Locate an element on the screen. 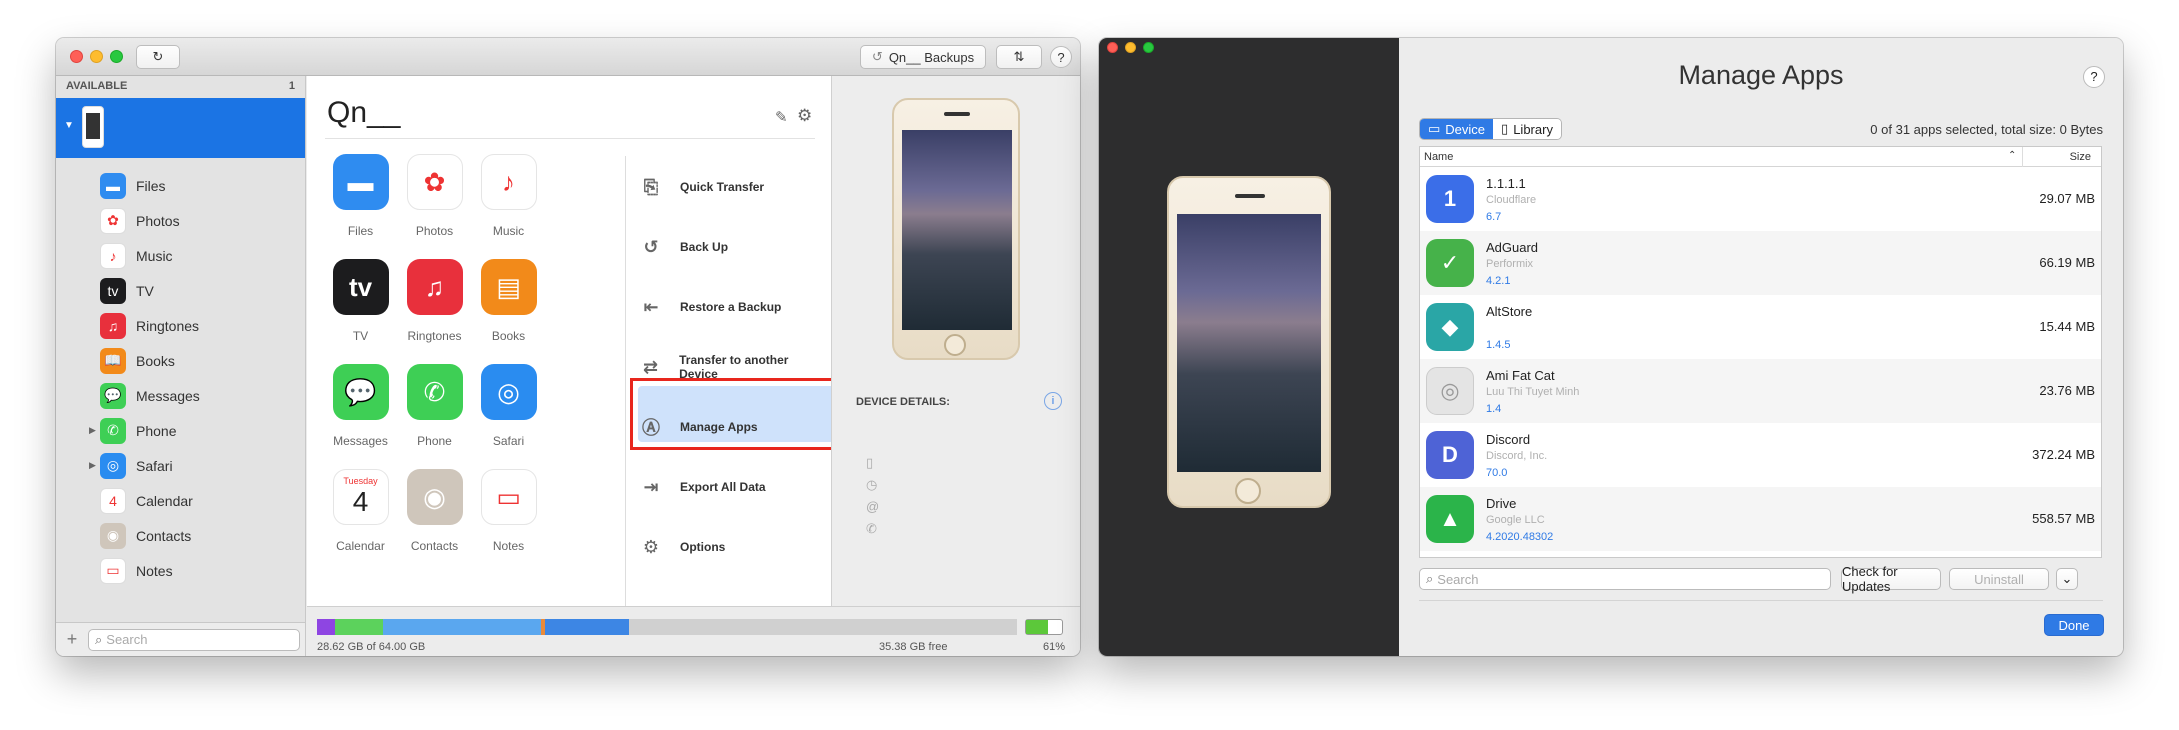 This screenshot has height=730, width=2179. app-icon: ✓ is located at coordinates (1450, 263).